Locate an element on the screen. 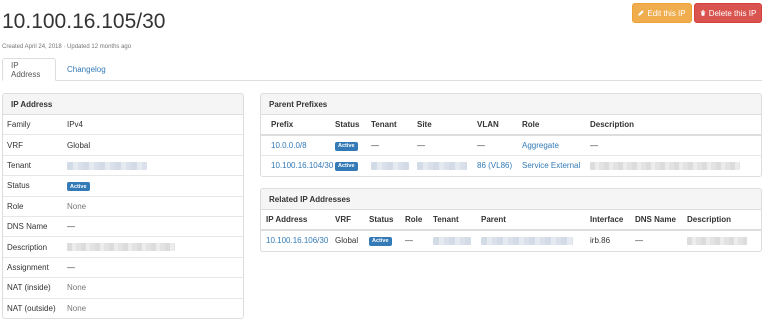  col-vlan: VLAN is located at coordinates (499, 125).